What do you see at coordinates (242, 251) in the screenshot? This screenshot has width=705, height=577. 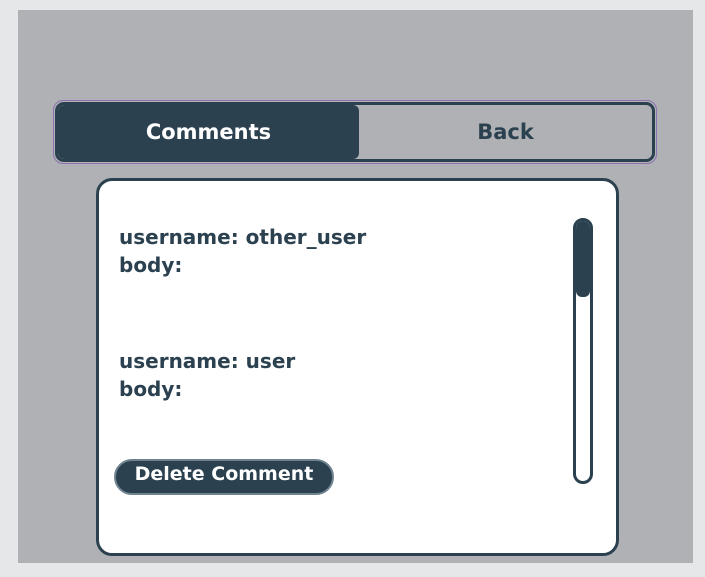 I see `comment-item: username: other_user body:` at bounding box center [242, 251].